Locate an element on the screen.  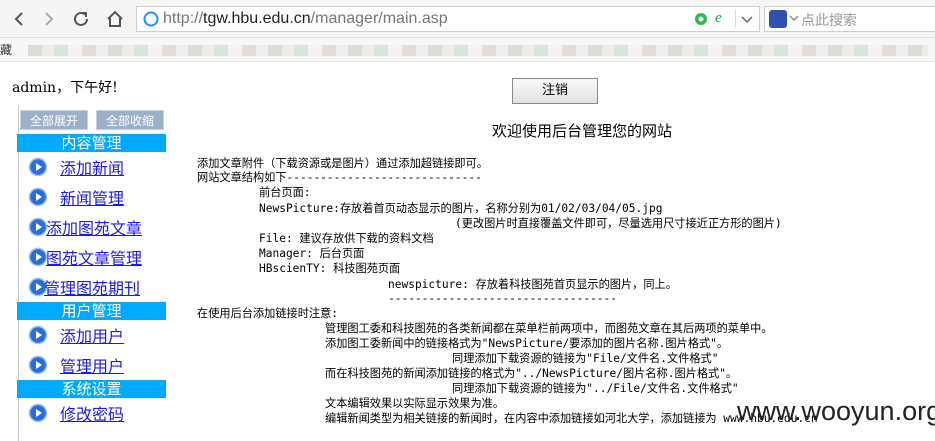
blurred-bookmarks is located at coordinates (478, 50).